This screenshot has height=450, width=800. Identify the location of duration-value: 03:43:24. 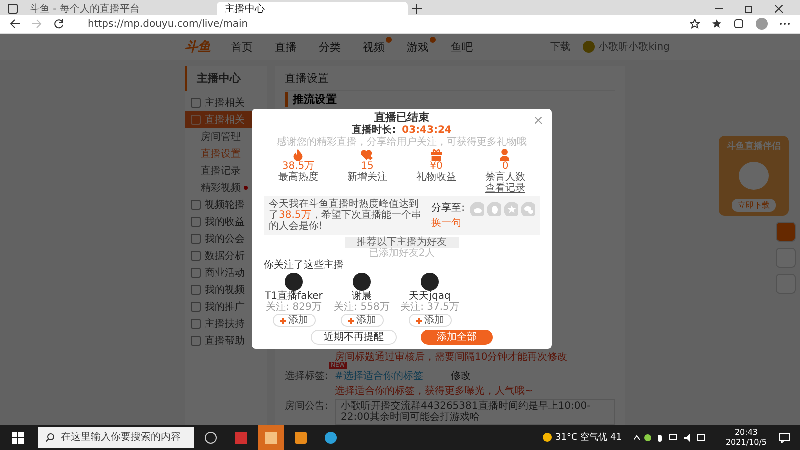
(427, 130).